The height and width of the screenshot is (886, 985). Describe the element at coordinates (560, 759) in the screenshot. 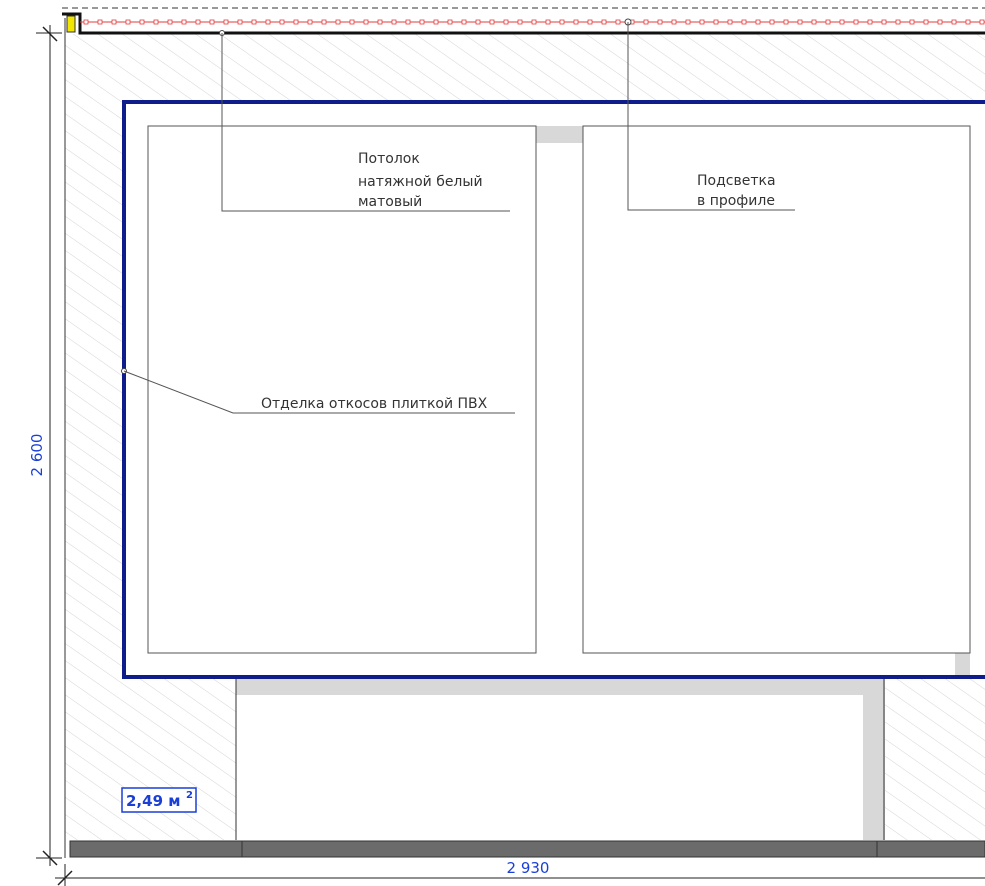

I see `lower-opening-fill` at that location.